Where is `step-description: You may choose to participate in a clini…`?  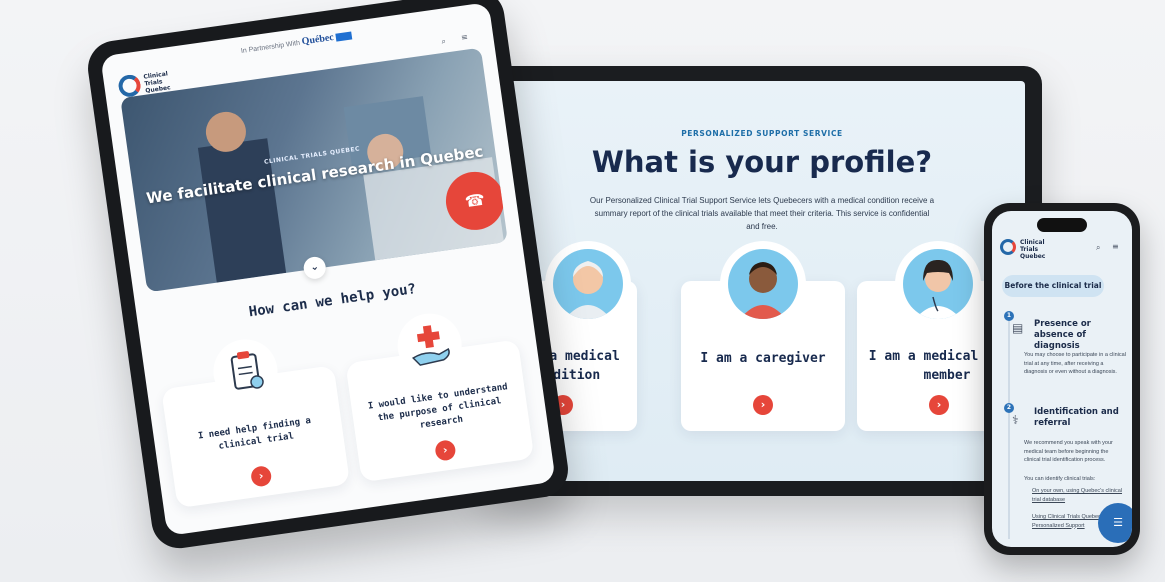 step-description: You may choose to participate in a clini… is located at coordinates (1075, 363).